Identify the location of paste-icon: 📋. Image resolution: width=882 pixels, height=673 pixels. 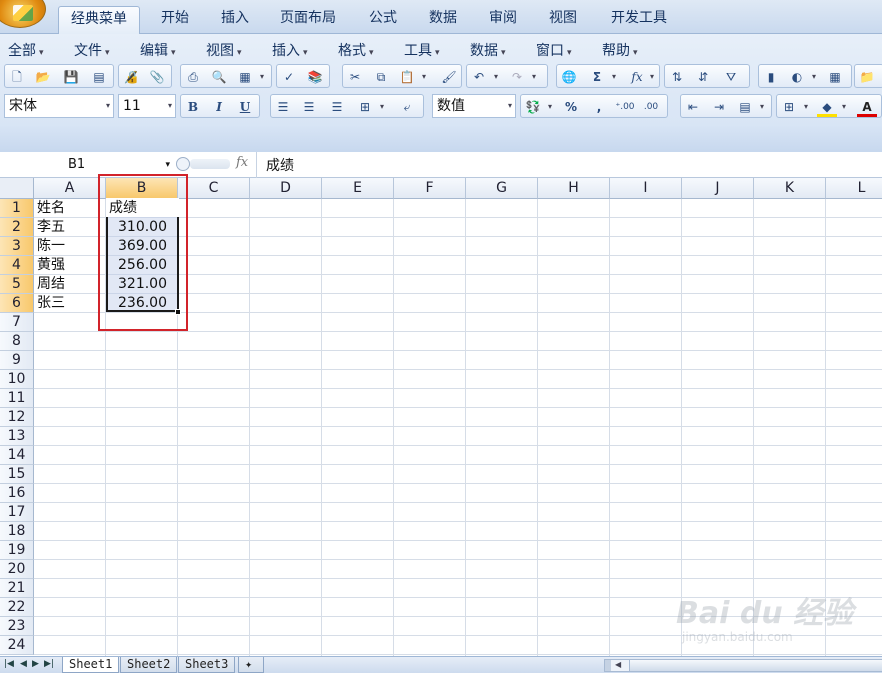
(407, 77).